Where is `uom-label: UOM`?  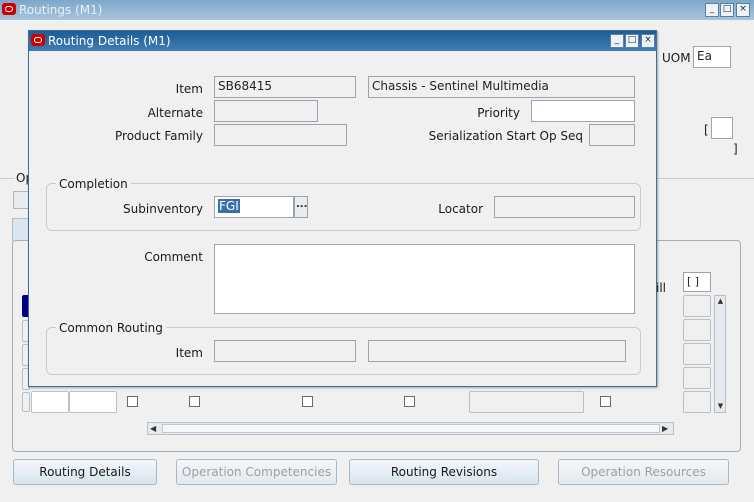 uom-label: UOM is located at coordinates (676, 58).